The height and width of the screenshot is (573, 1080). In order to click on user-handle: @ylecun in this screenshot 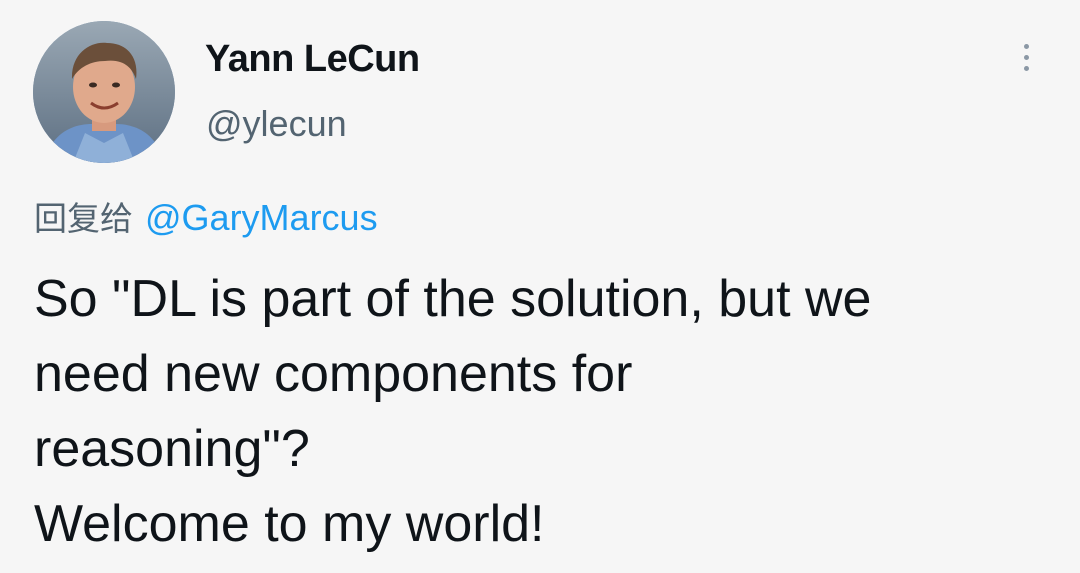, I will do `click(276, 124)`.